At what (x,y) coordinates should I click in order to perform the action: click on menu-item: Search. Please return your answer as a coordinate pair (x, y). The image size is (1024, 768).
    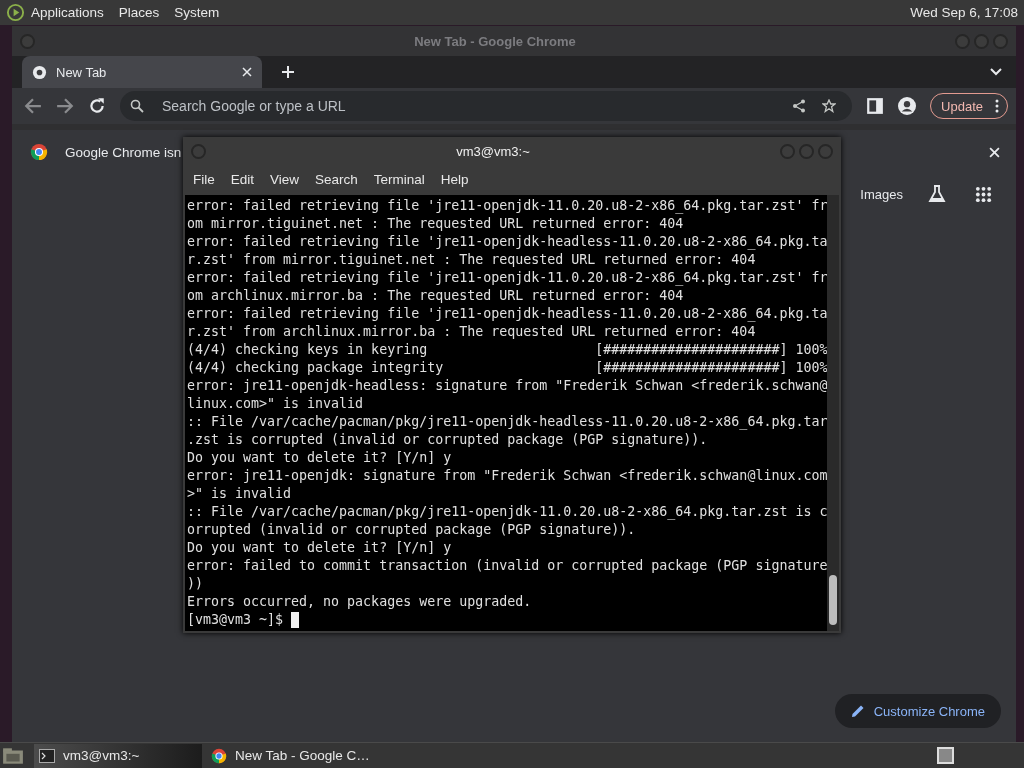
    Looking at the image, I should click on (336, 179).